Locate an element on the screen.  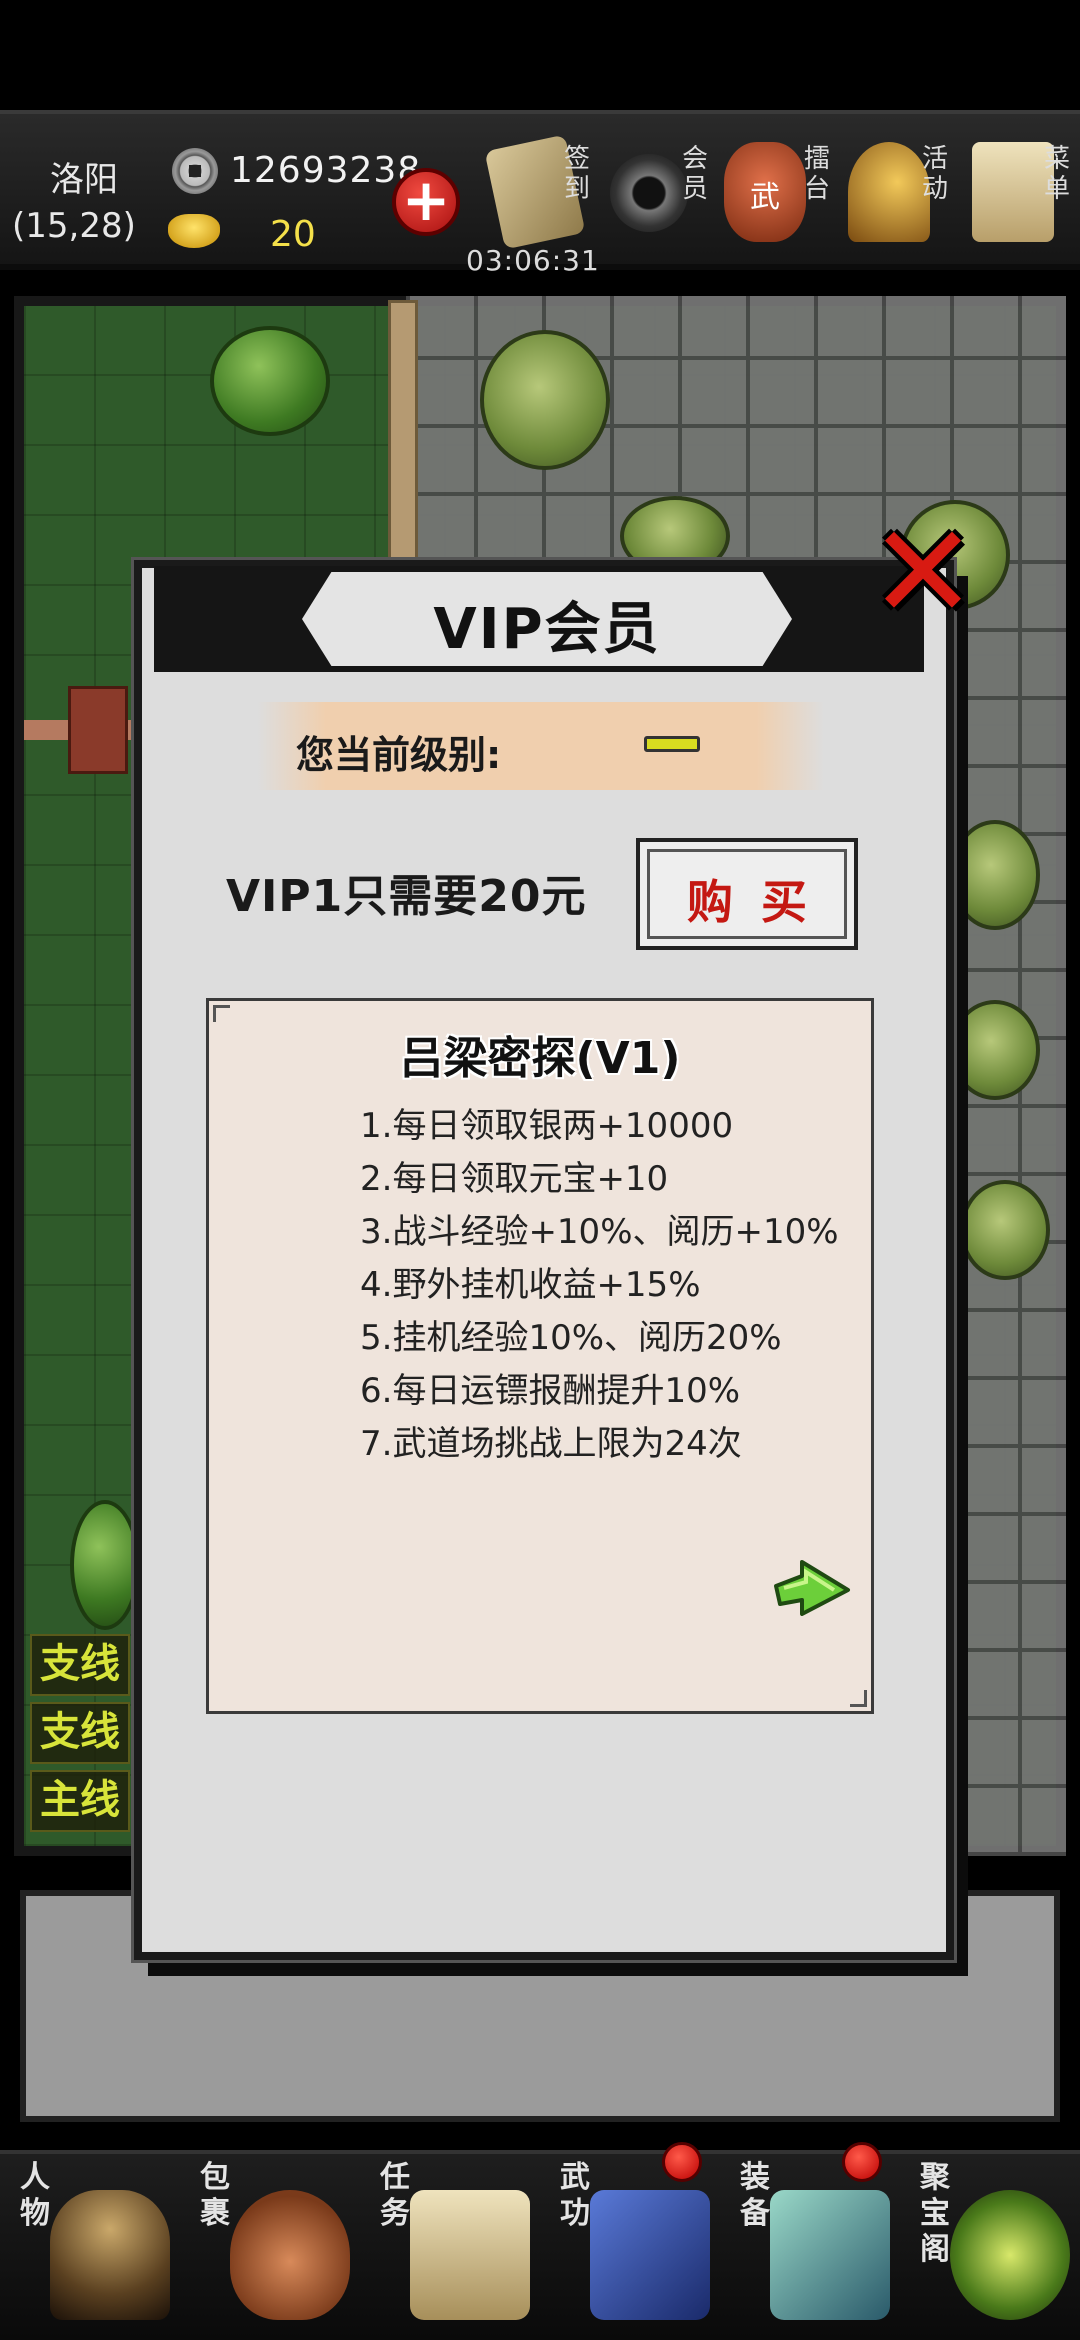
perk-item: 4.野外挂机收益+15% is located at coordinates (530, 1285).